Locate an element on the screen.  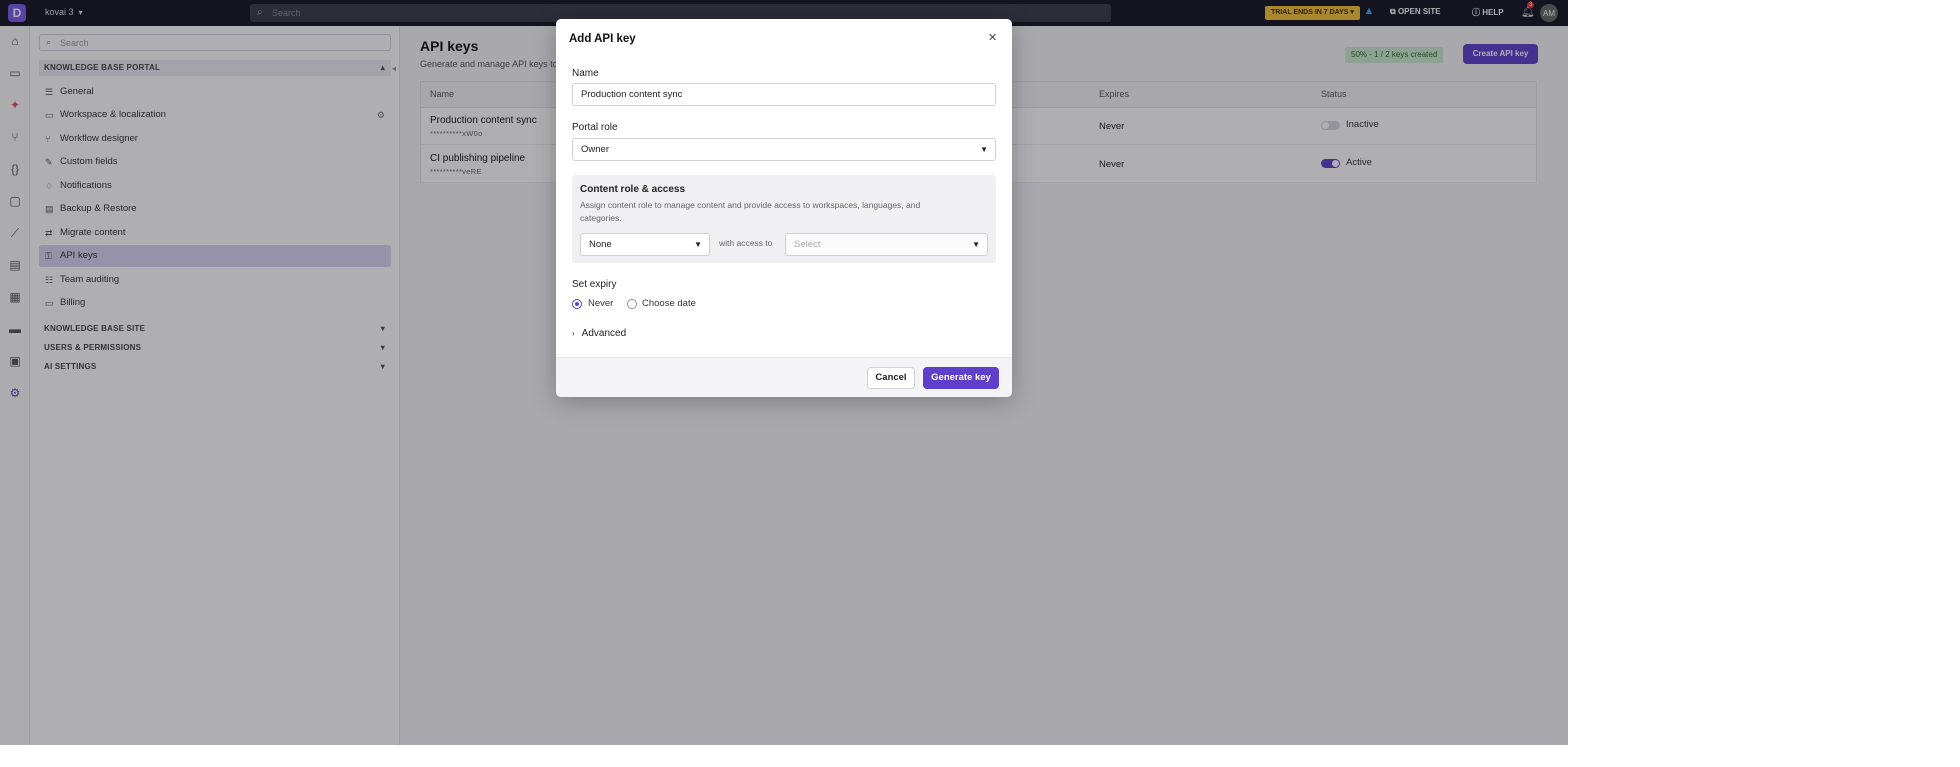
advanced-toggle: › Advanced is located at coordinates (599, 333).